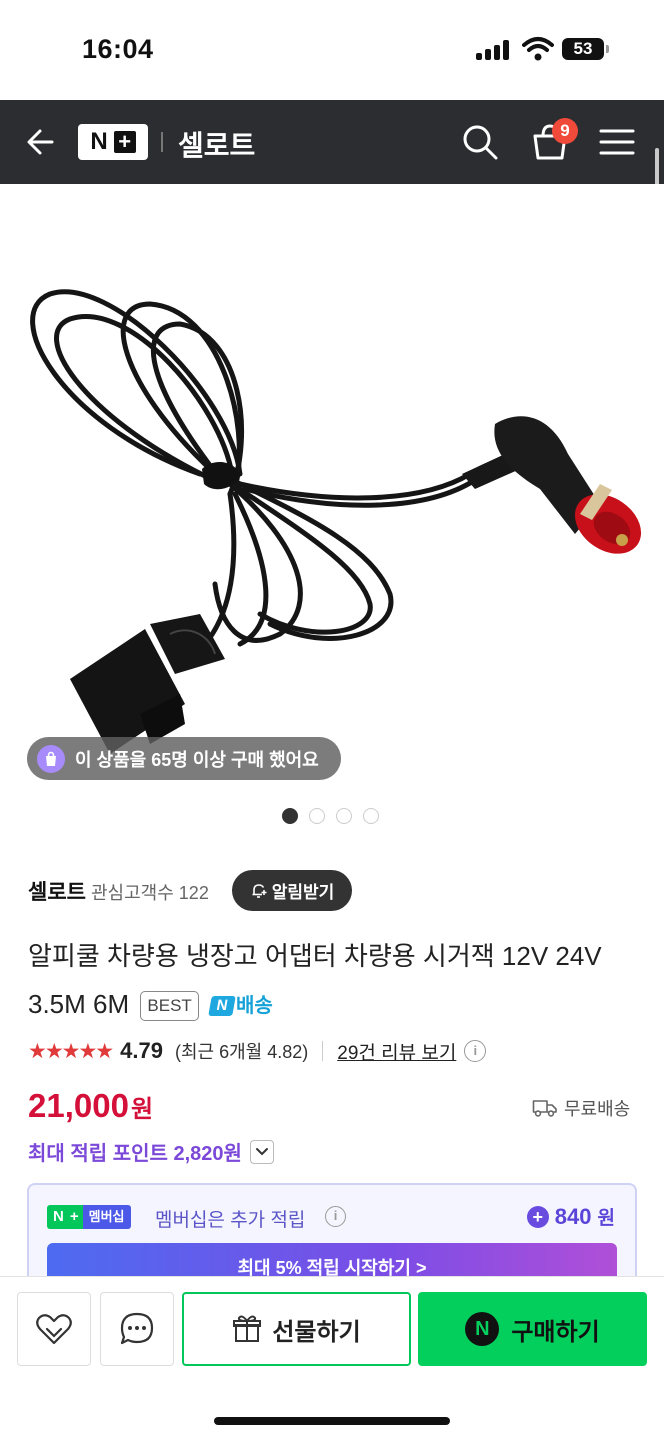  I want to click on home-indicator, so click(332, 1421).